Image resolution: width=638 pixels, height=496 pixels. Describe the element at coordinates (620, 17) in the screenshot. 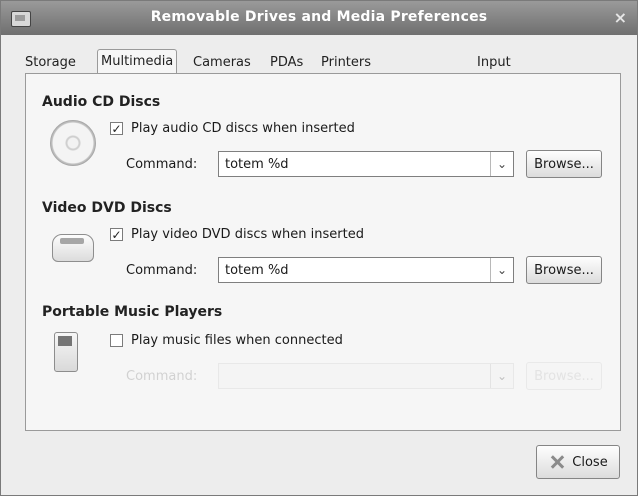

I see `close-icon: ×` at that location.